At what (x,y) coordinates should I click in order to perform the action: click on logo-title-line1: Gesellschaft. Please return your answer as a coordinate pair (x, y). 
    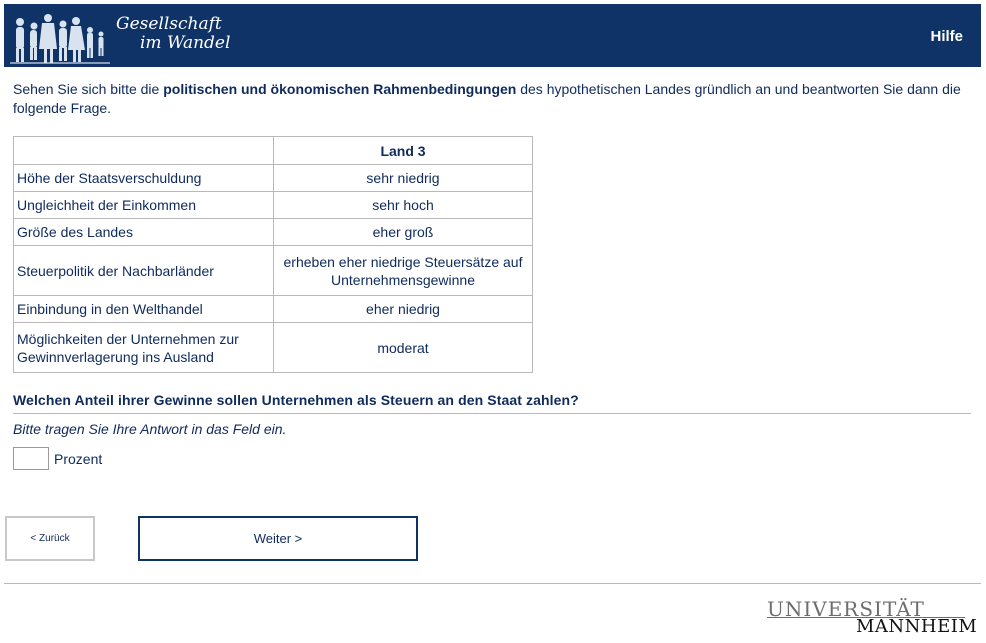
    Looking at the image, I should click on (169, 24).